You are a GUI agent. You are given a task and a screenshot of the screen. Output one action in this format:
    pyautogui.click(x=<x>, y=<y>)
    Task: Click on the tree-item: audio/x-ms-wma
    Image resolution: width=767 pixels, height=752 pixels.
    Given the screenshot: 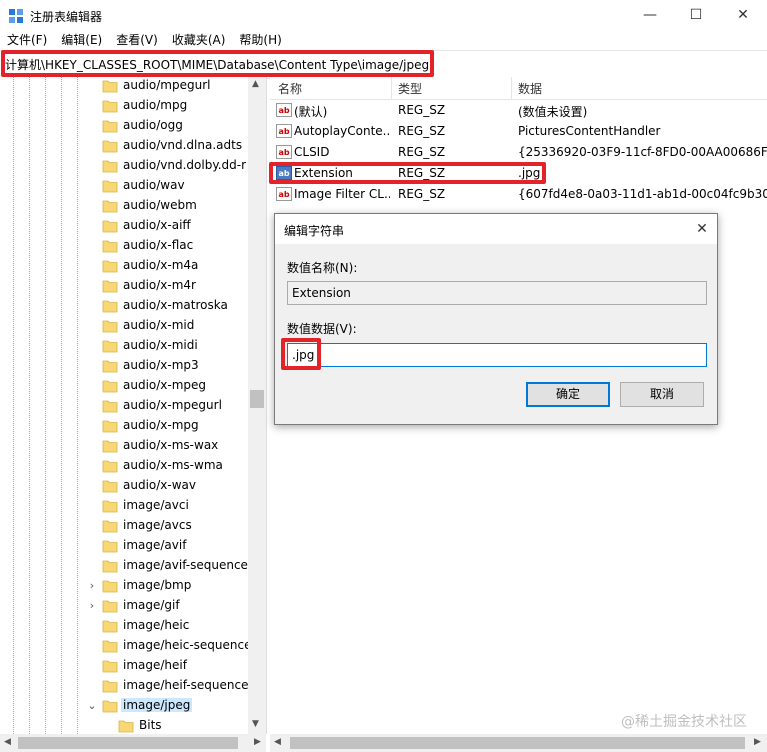 What is the action you would take?
    pyautogui.click(x=124, y=466)
    